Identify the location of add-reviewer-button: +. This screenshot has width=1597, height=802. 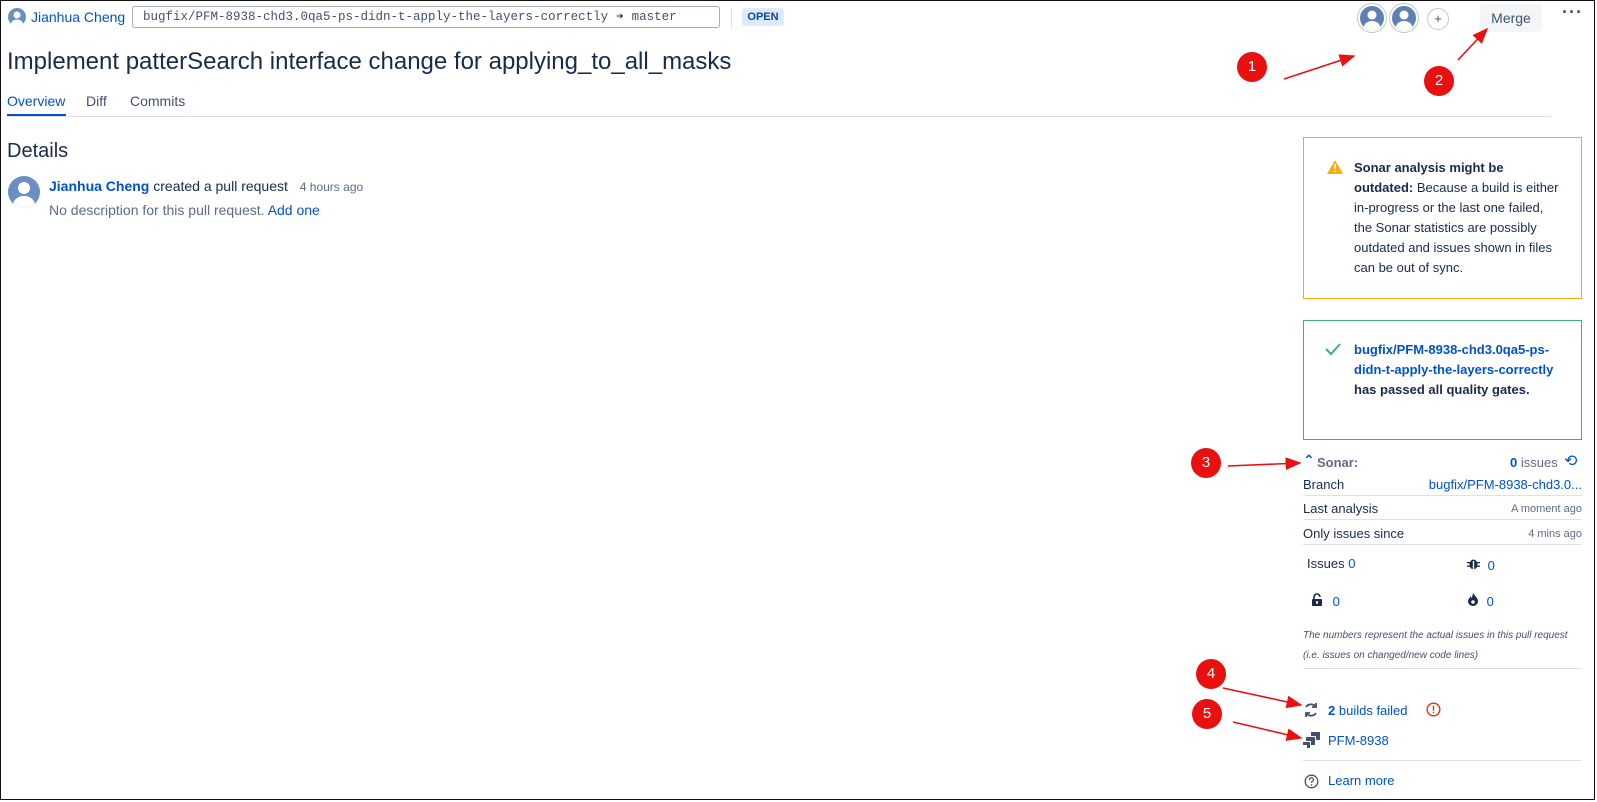
(1438, 19).